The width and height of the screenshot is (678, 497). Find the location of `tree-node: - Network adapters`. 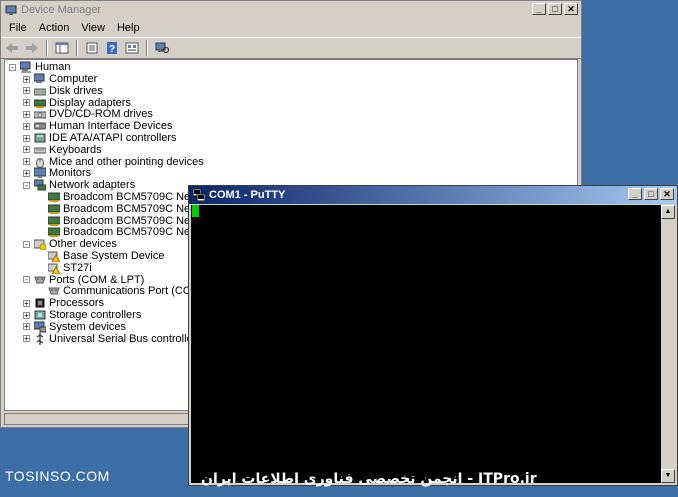

tree-node: - Network adapters is located at coordinates (79, 185).